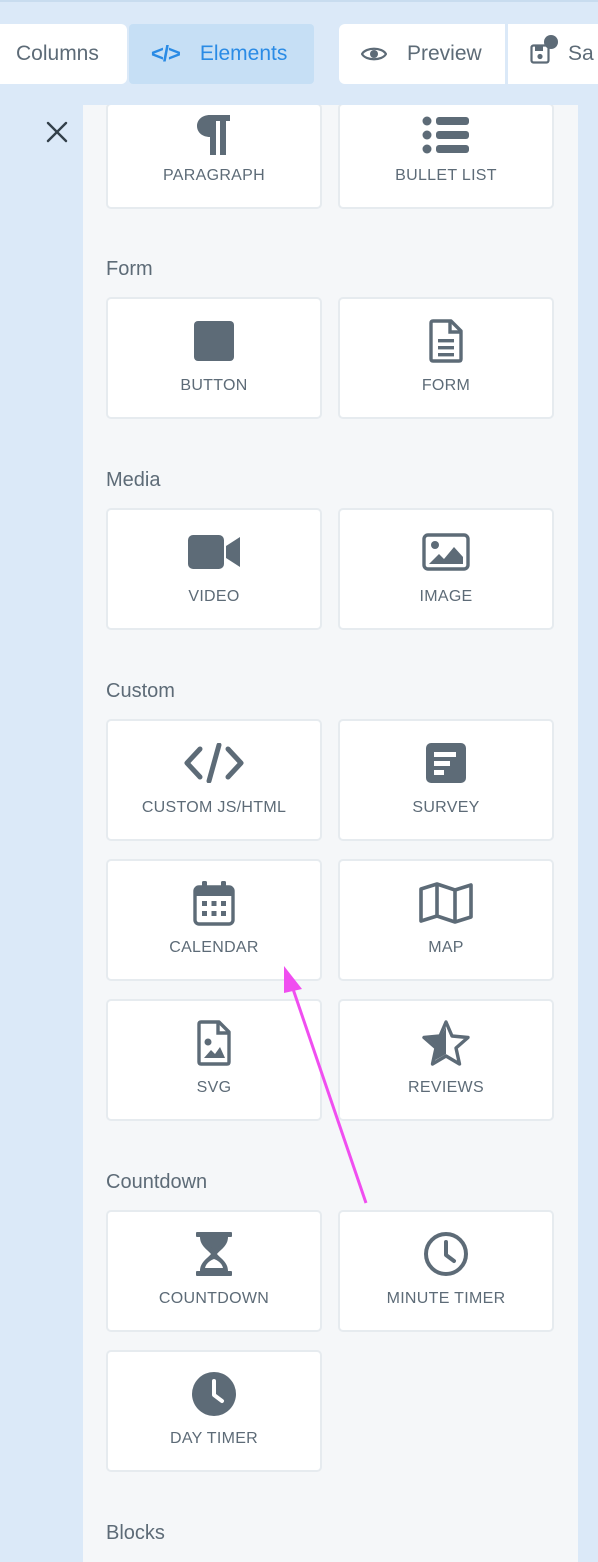 The image size is (598, 1562). Describe the element at coordinates (446, 1254) in the screenshot. I see `clock-outline-icon` at that location.